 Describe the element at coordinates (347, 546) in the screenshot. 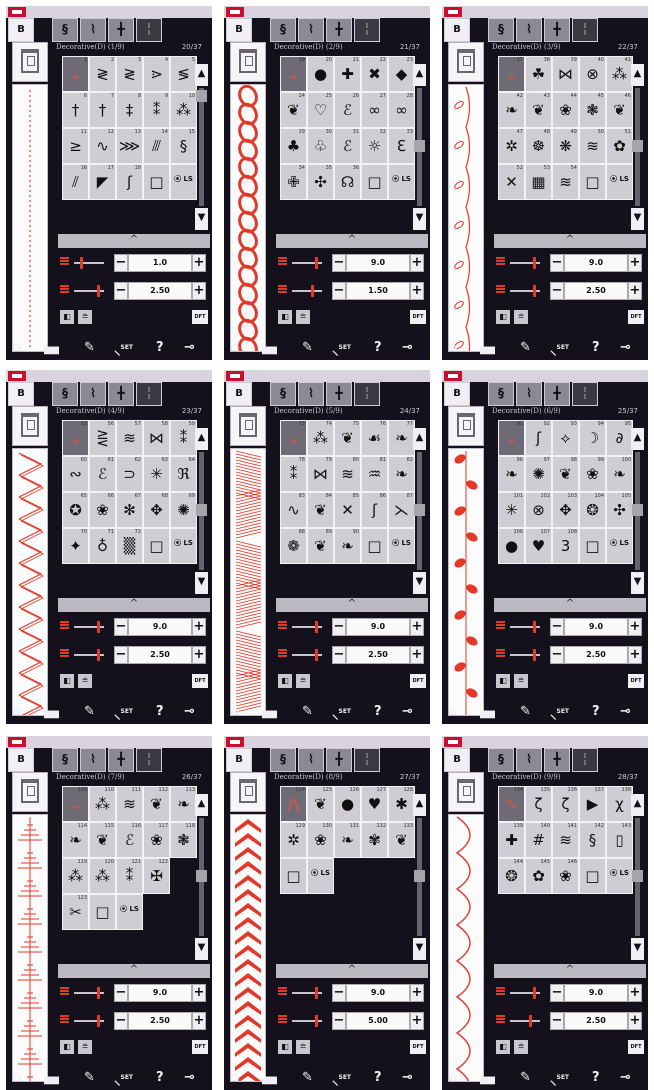

I see `stitch-button: 90 ❧` at that location.